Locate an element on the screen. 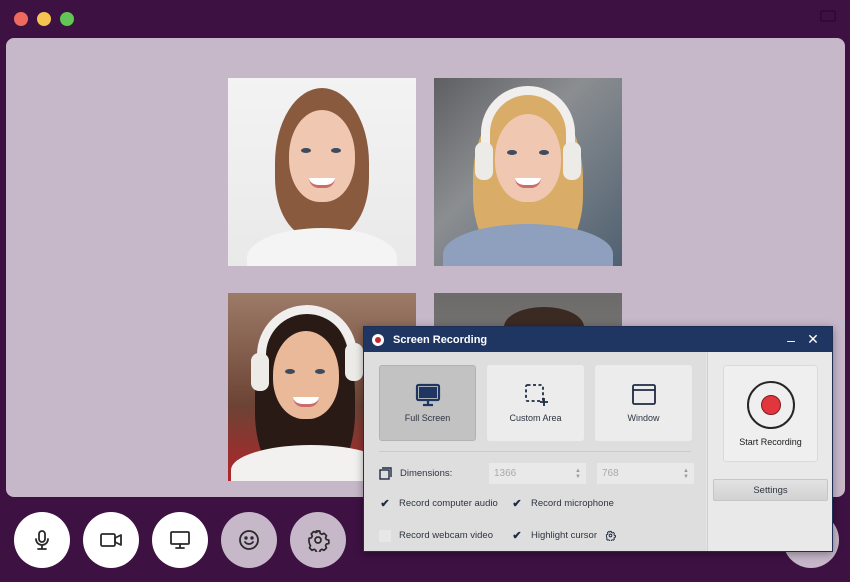  divider is located at coordinates (535, 451).